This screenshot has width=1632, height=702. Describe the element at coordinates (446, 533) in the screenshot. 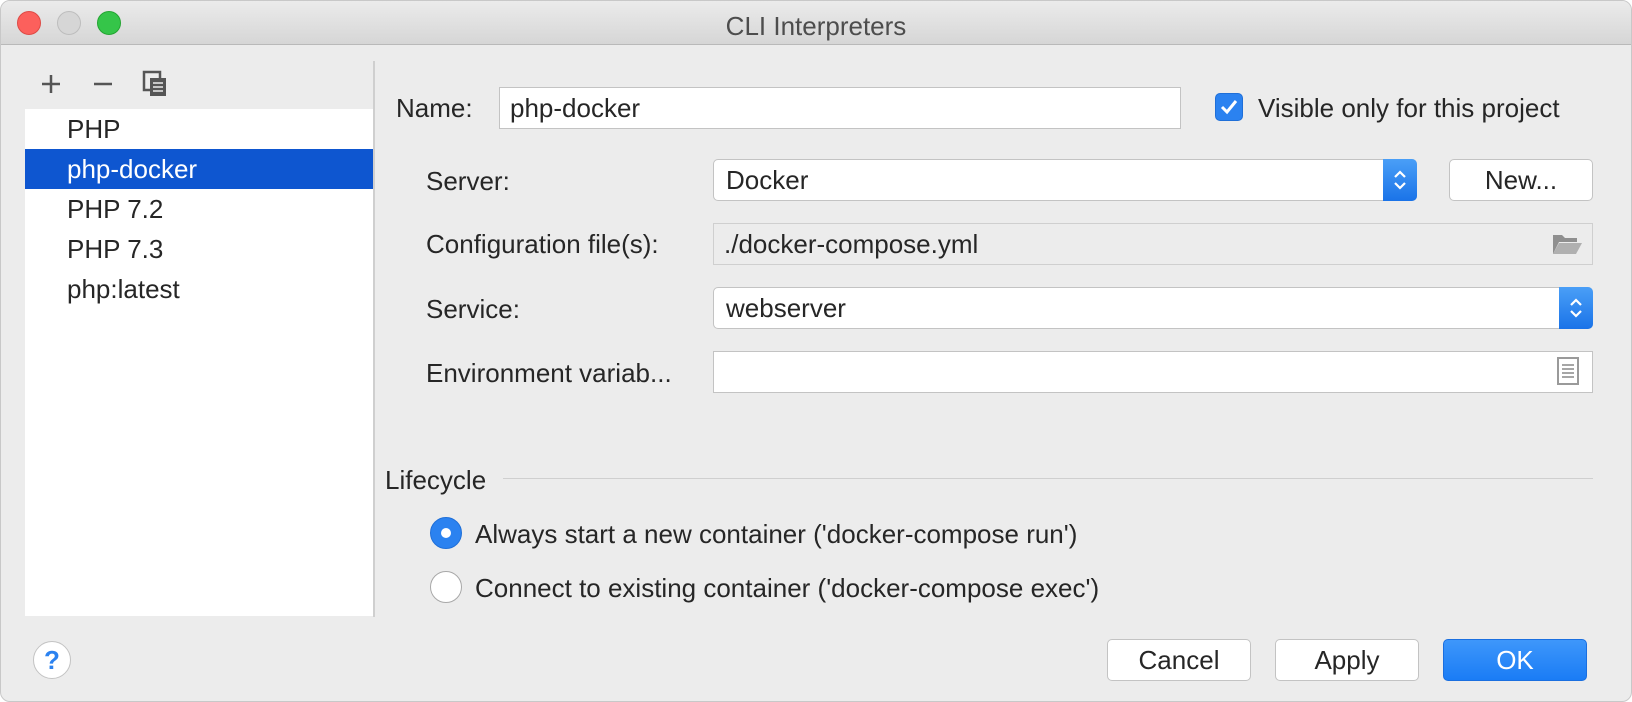

I see `radio-always-start` at that location.